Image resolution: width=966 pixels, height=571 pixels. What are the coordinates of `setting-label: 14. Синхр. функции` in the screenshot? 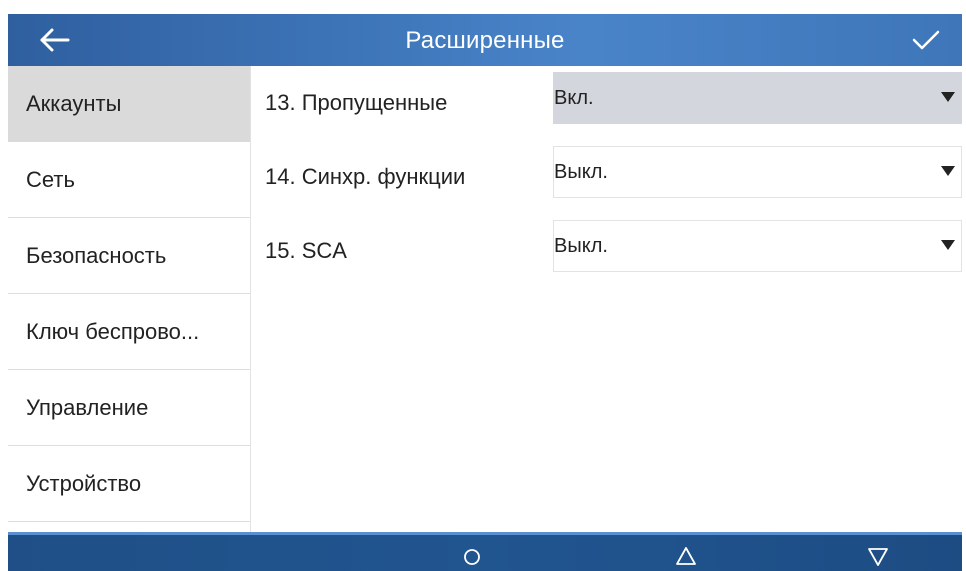 It's located at (365, 176).